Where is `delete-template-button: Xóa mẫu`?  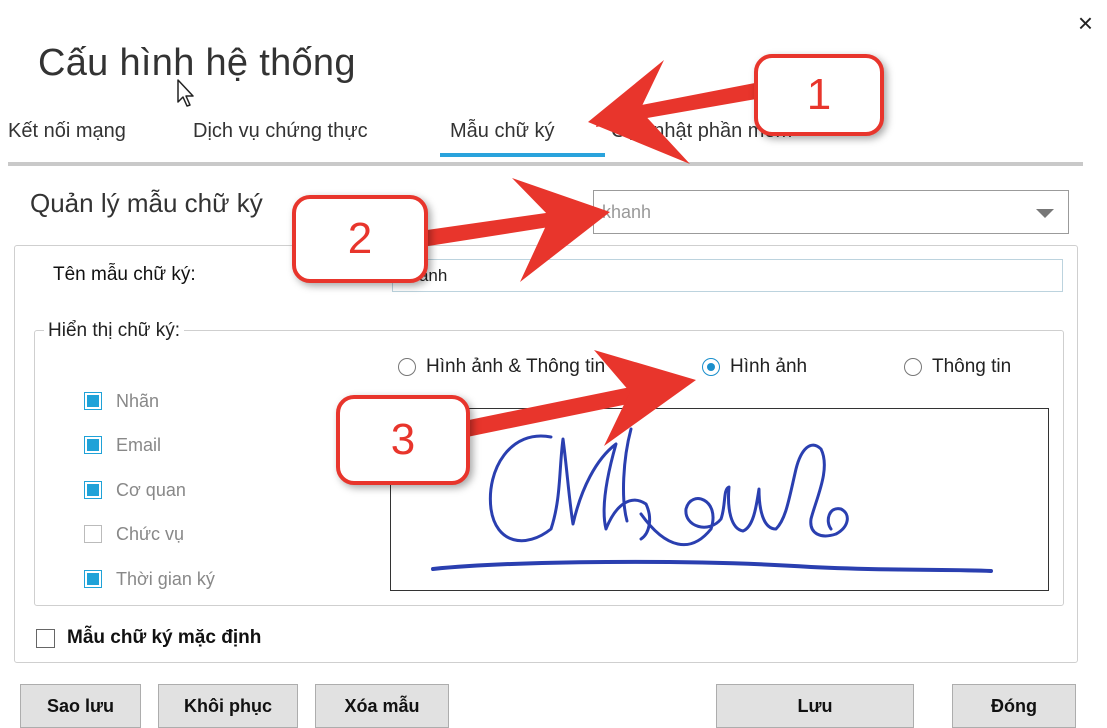
delete-template-button: Xóa mẫu is located at coordinates (382, 706).